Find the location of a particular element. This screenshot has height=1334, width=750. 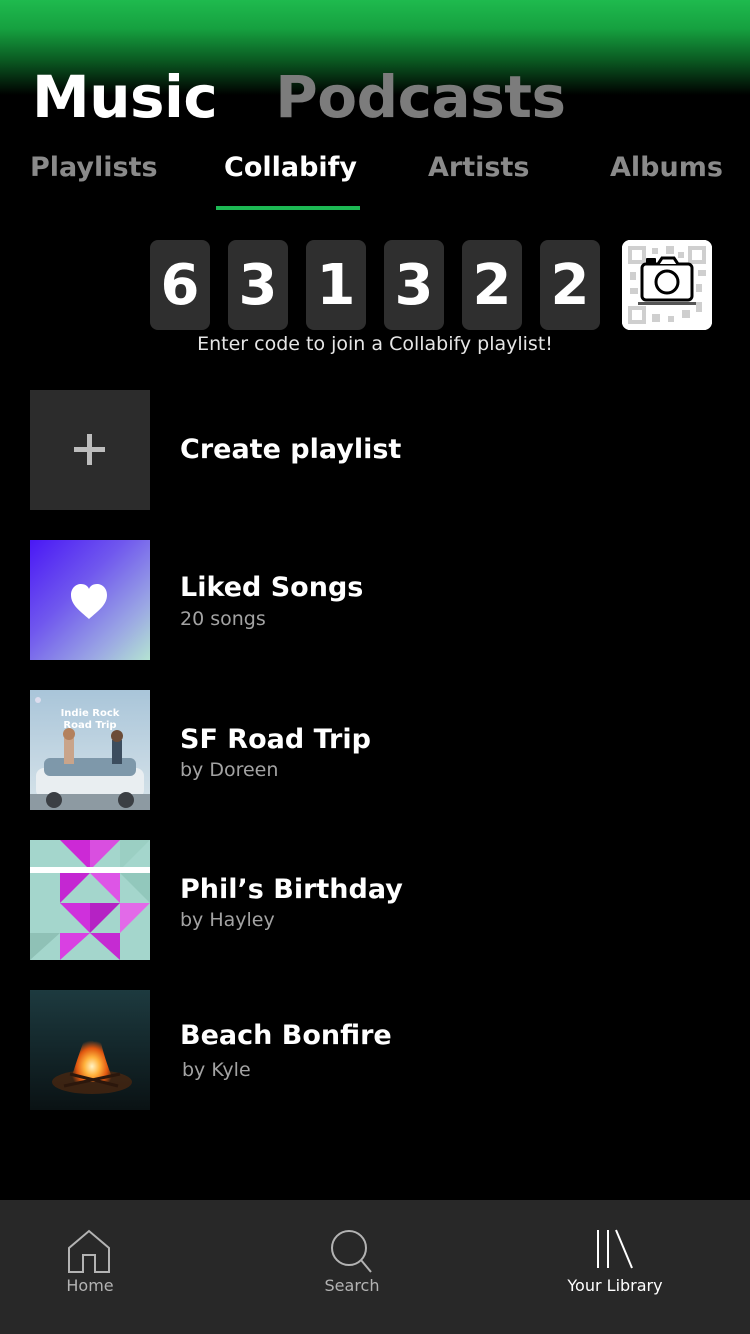

playlist-row-phils-birthday: Phil’s Birthday by Hayley is located at coordinates (375, 900).